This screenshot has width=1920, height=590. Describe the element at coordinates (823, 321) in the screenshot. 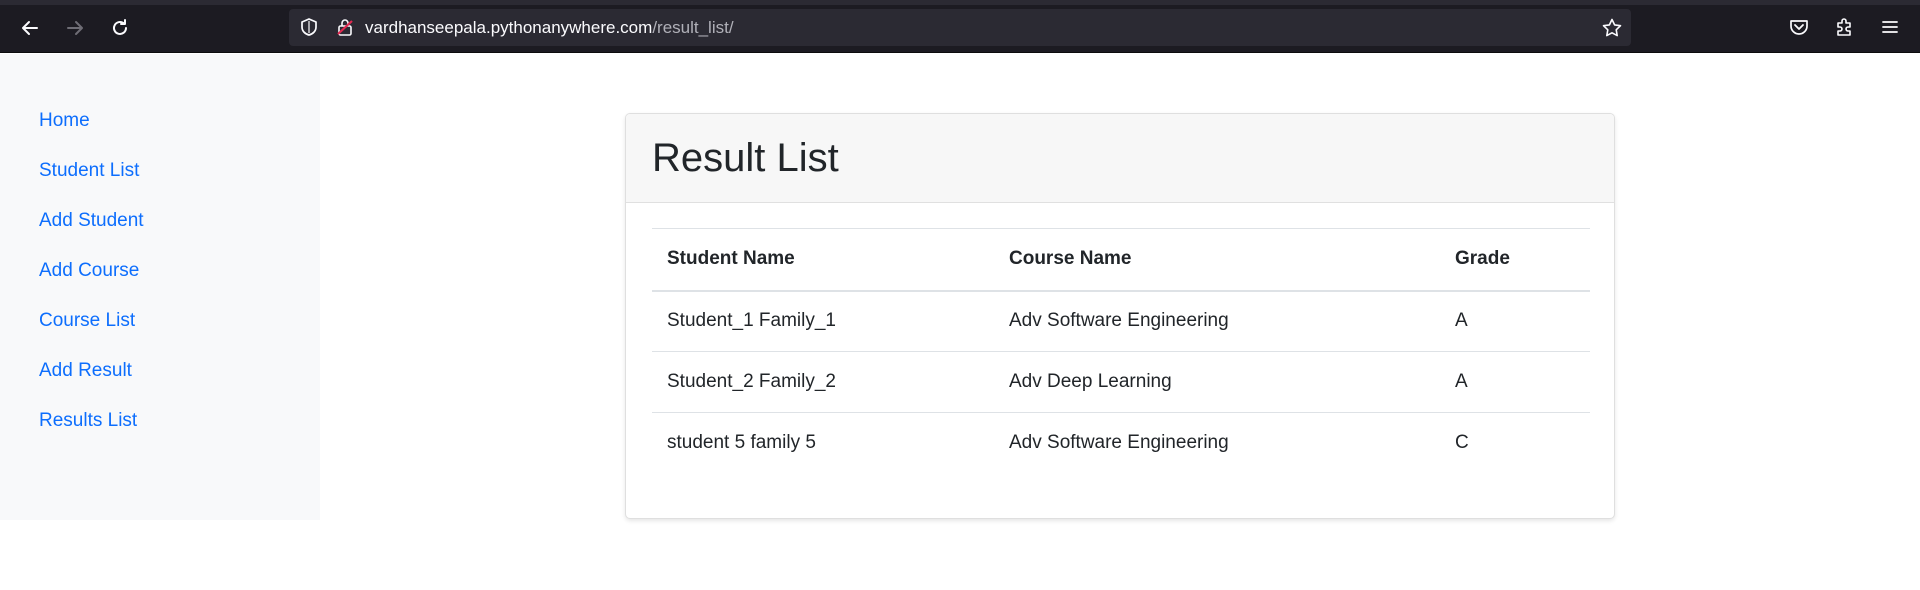

I see `cell-student-name: Student_1 Family_1` at that location.